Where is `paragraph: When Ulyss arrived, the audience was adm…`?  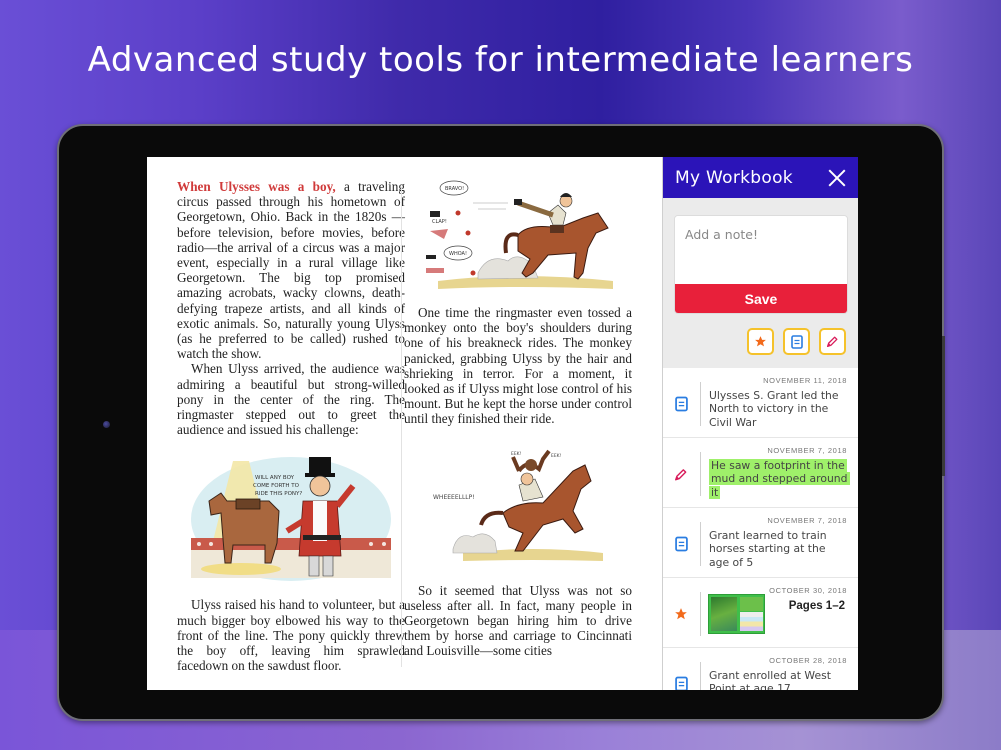 paragraph: When Ulyss arrived, the audience was adm… is located at coordinates (291, 399).